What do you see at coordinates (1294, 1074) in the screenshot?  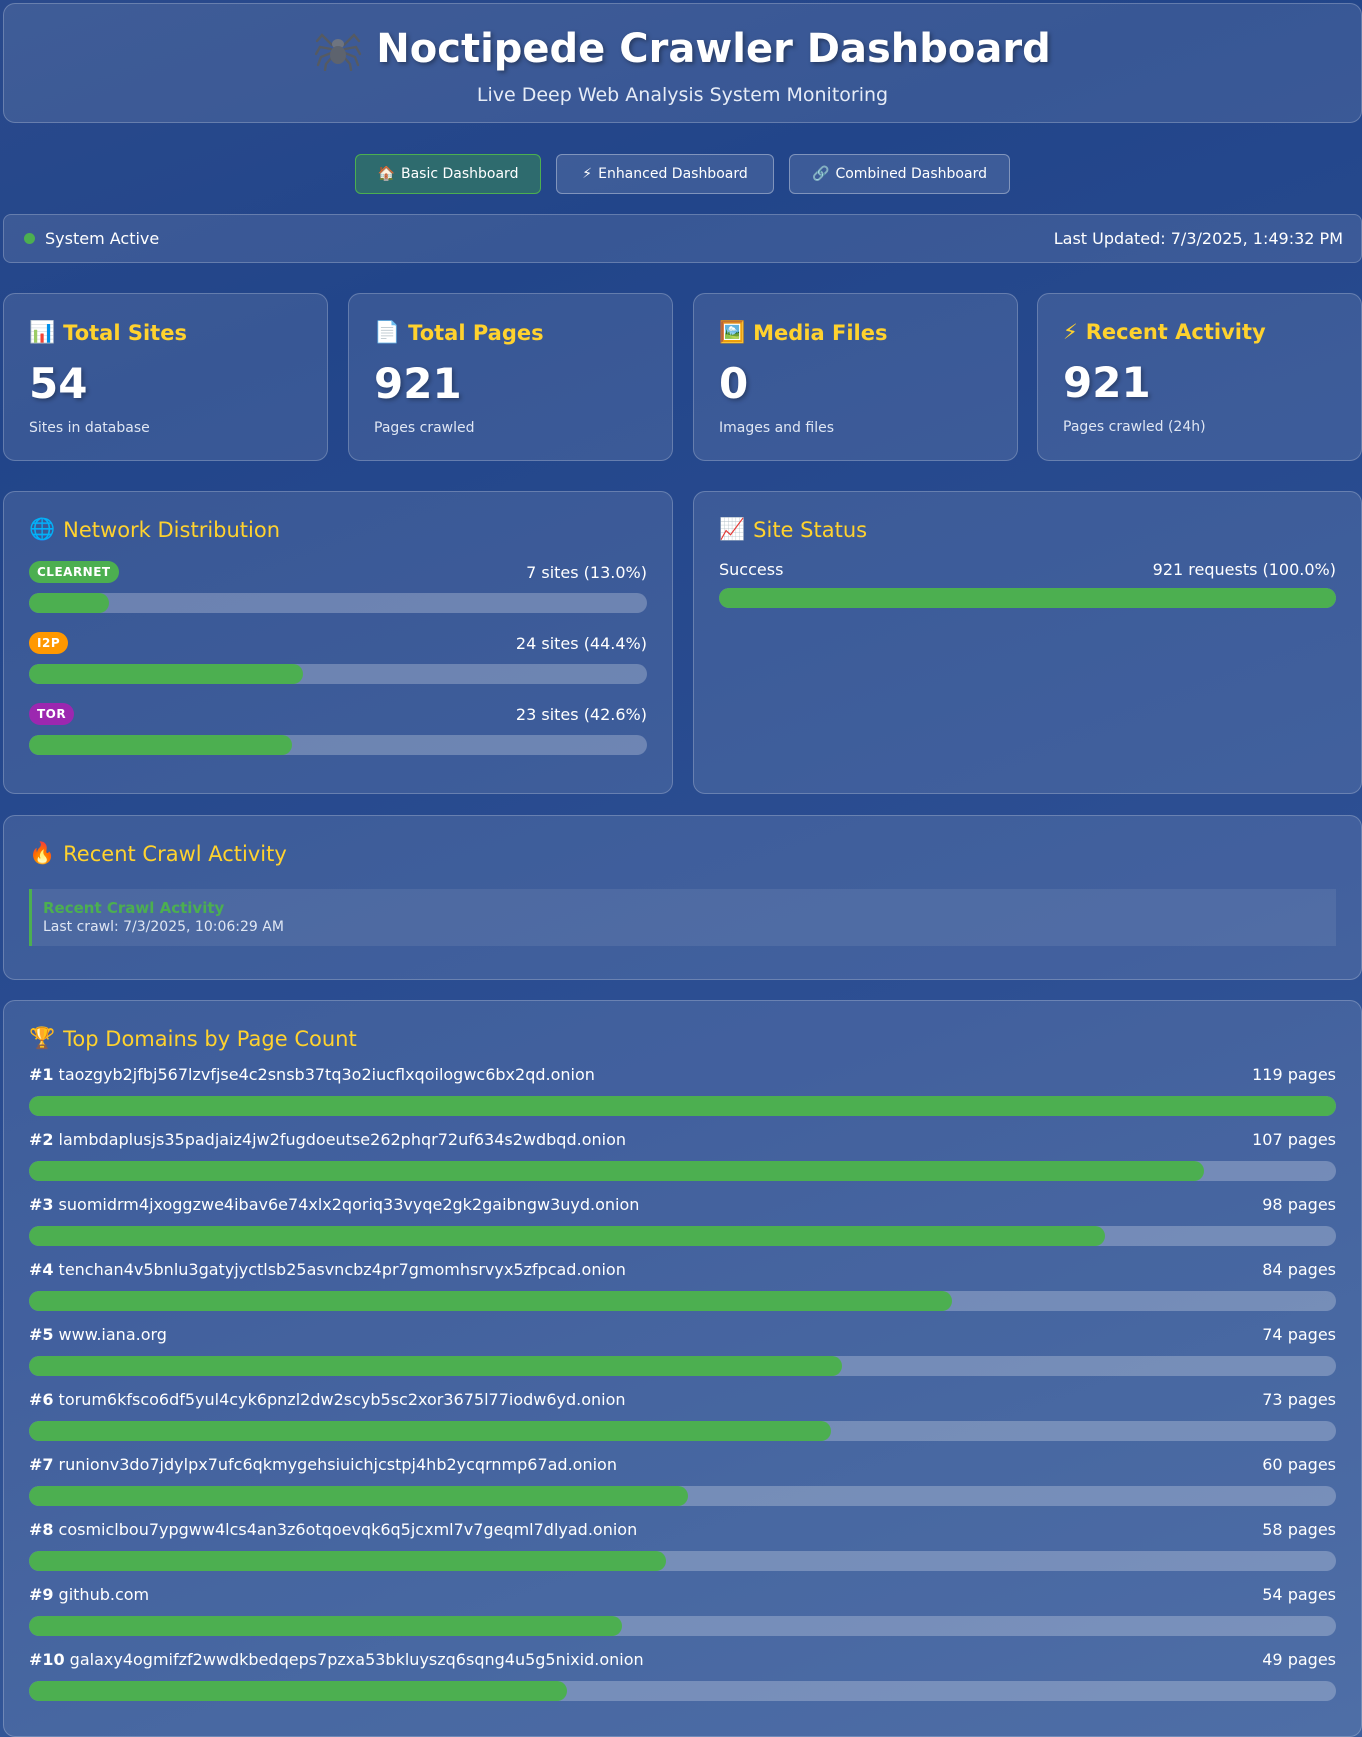 I see `domain-page-count: 119 pages` at bounding box center [1294, 1074].